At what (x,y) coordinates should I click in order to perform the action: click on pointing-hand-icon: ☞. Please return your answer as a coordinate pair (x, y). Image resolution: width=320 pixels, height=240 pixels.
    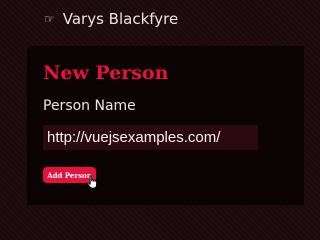
    Looking at the image, I should click on (49, 19).